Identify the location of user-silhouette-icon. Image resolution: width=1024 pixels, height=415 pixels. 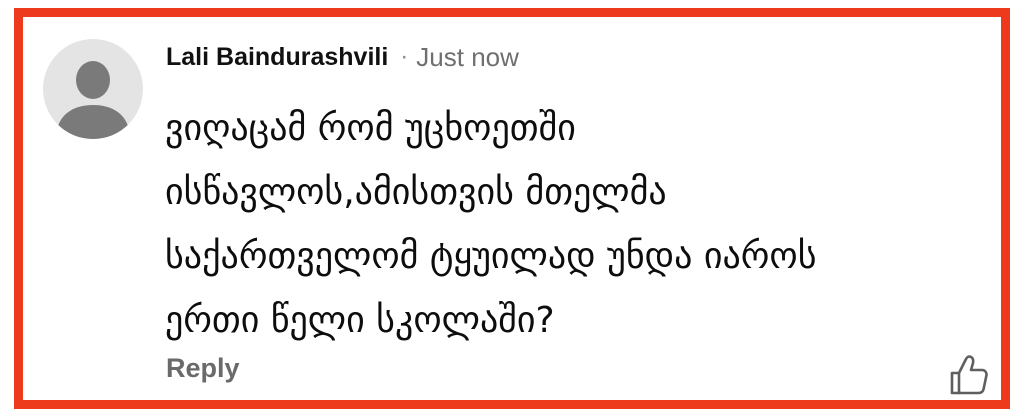
(93, 100).